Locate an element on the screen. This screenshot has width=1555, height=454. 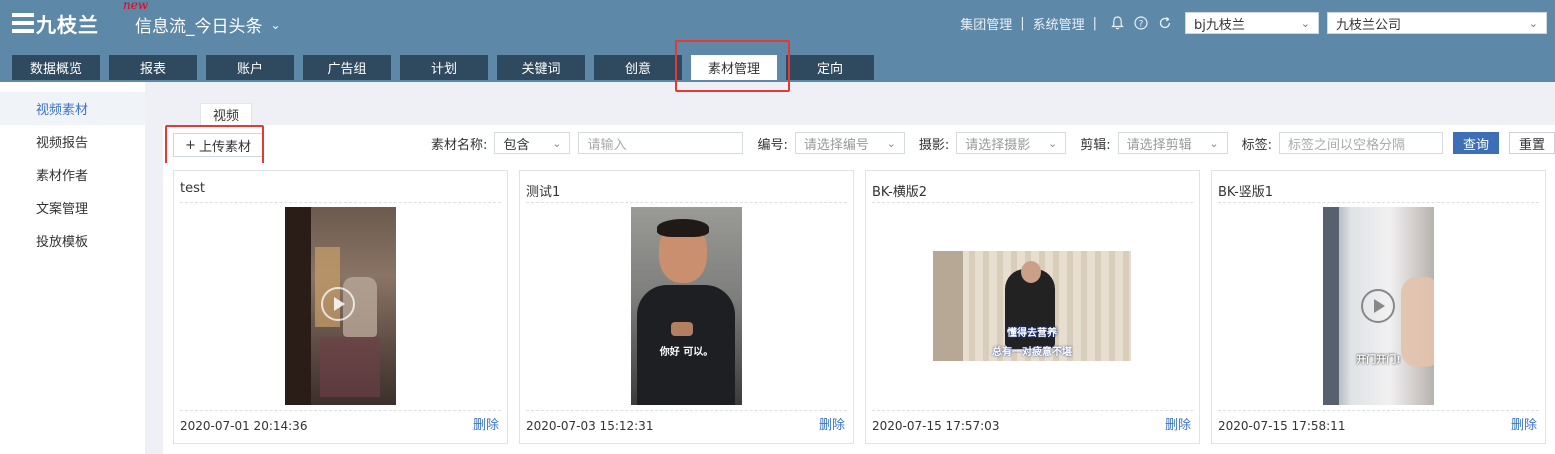
camera-select-placeholder: 请选择摄影 is located at coordinates (998, 145).